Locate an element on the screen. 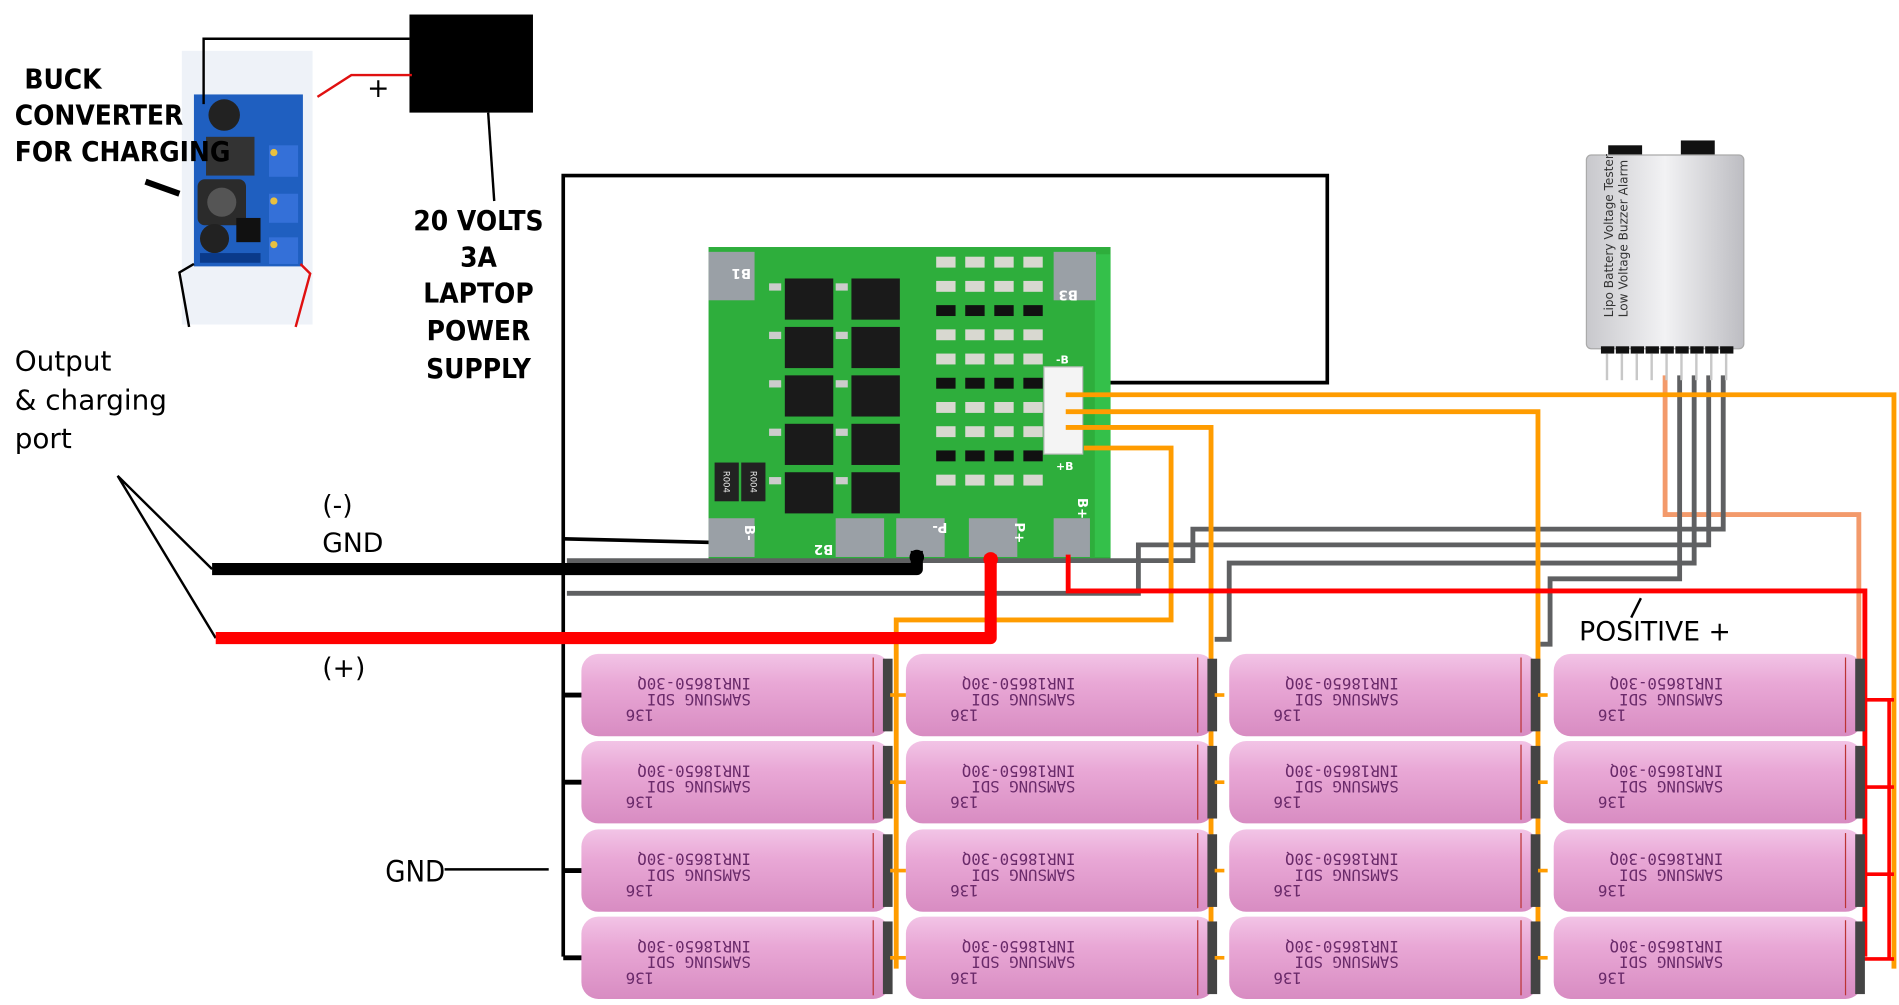  output-port-label: Output & charging port is located at coordinates (91, 400).